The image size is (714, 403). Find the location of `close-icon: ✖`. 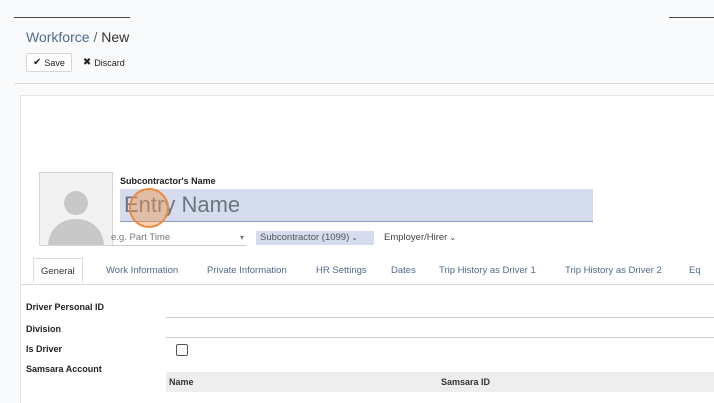

close-icon: ✖ is located at coordinates (87, 62).